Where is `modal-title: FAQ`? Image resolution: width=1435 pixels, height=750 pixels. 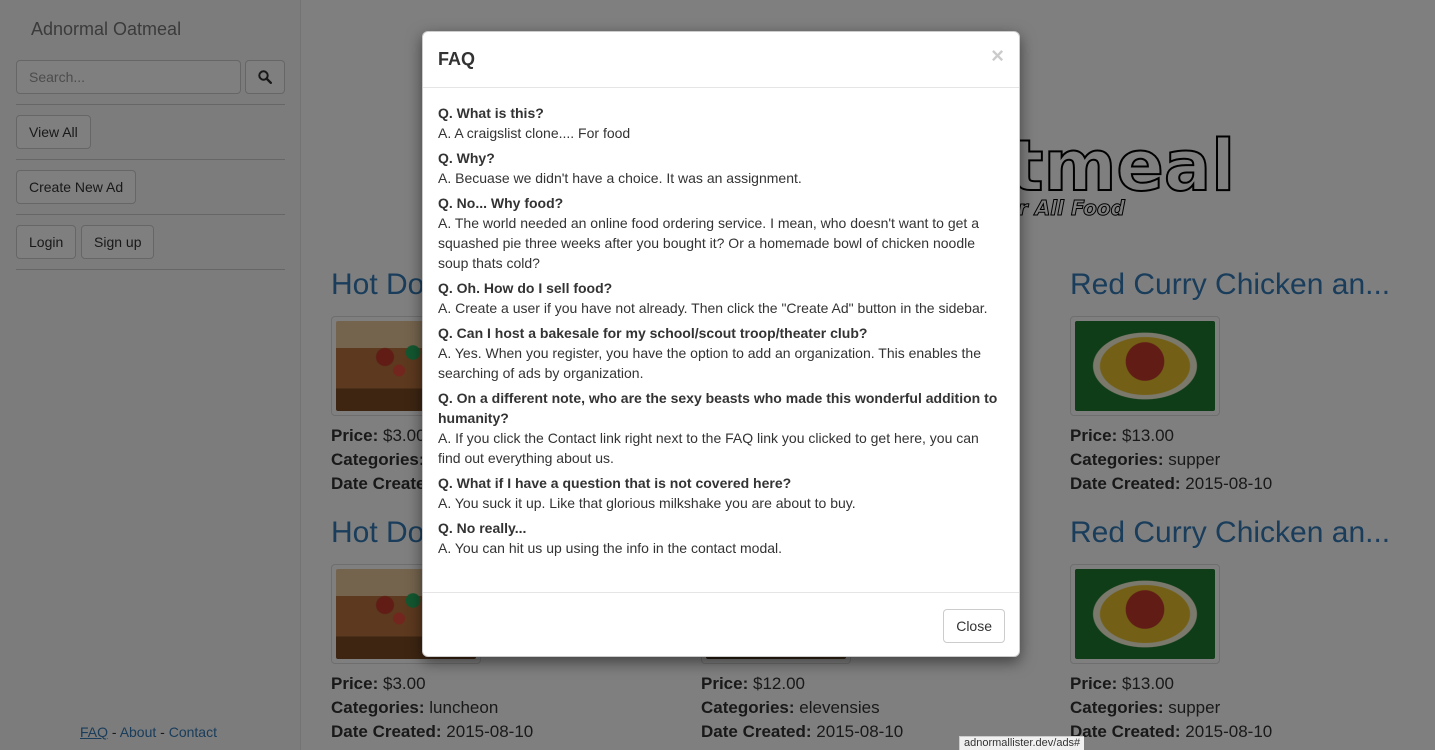
modal-title: FAQ is located at coordinates (457, 59).